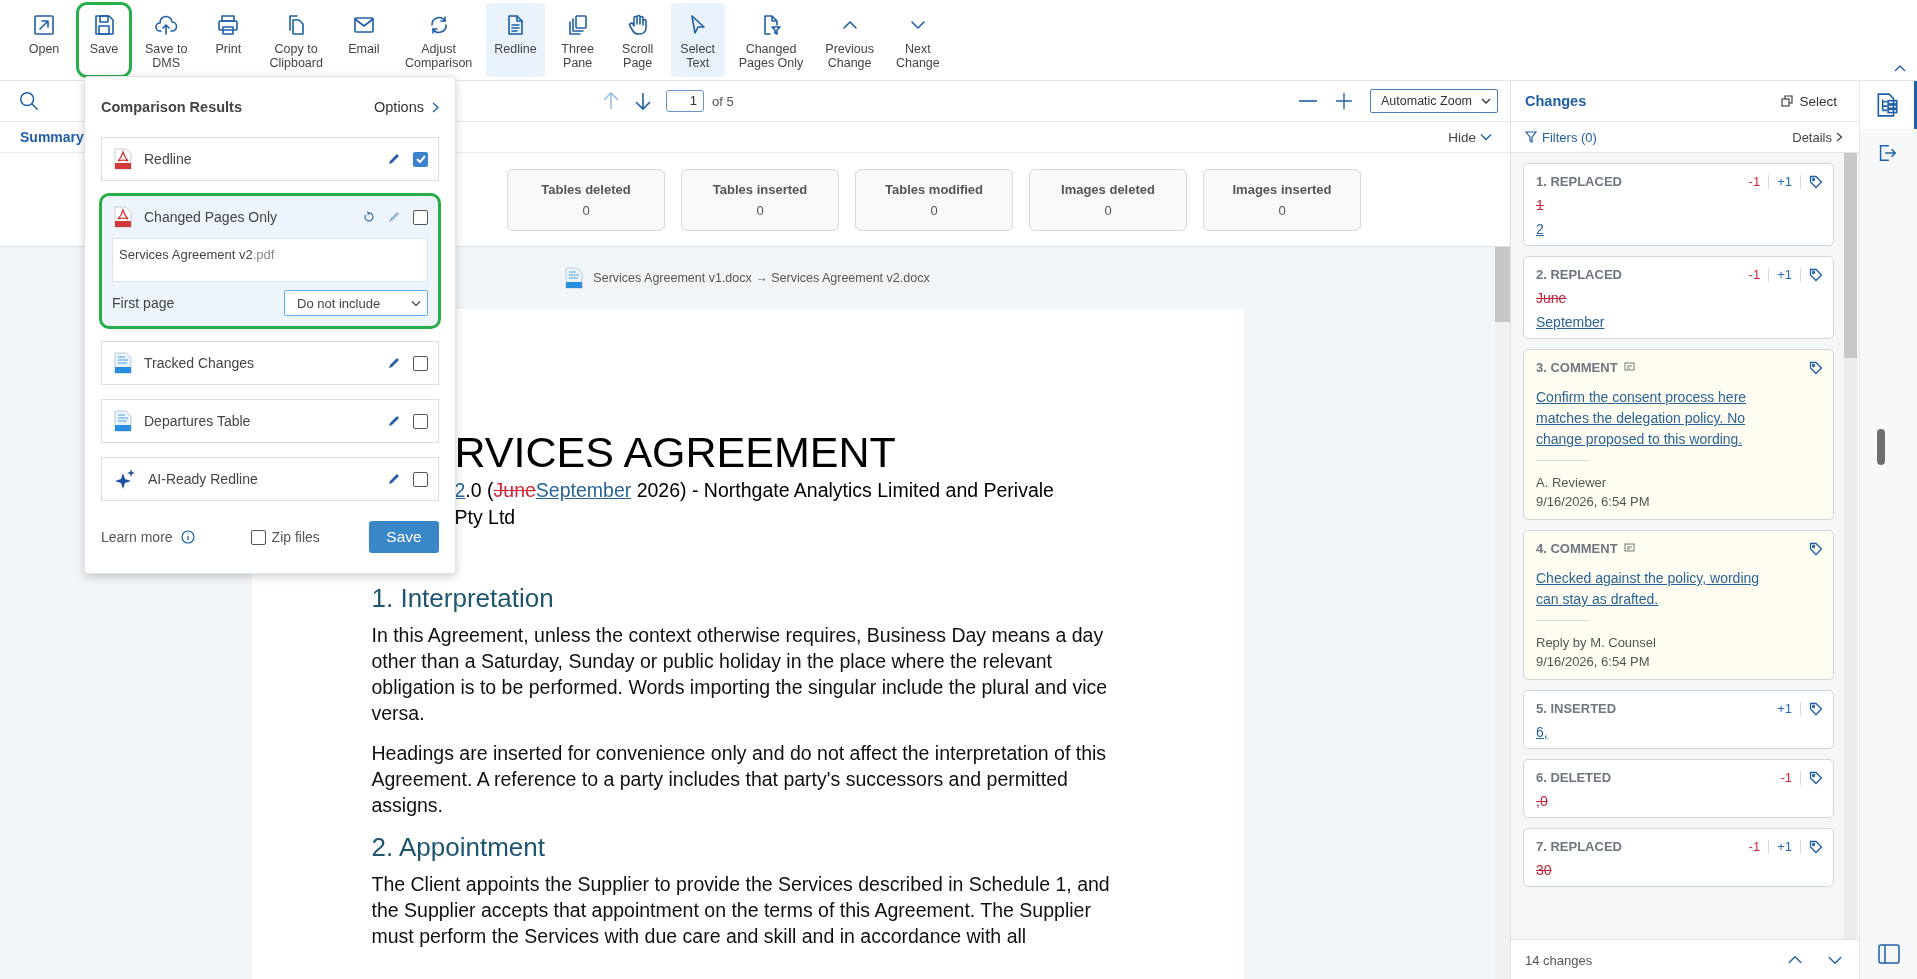  I want to click on change-card: 2. REPLACED -1 +1 June September, so click(1678, 297).